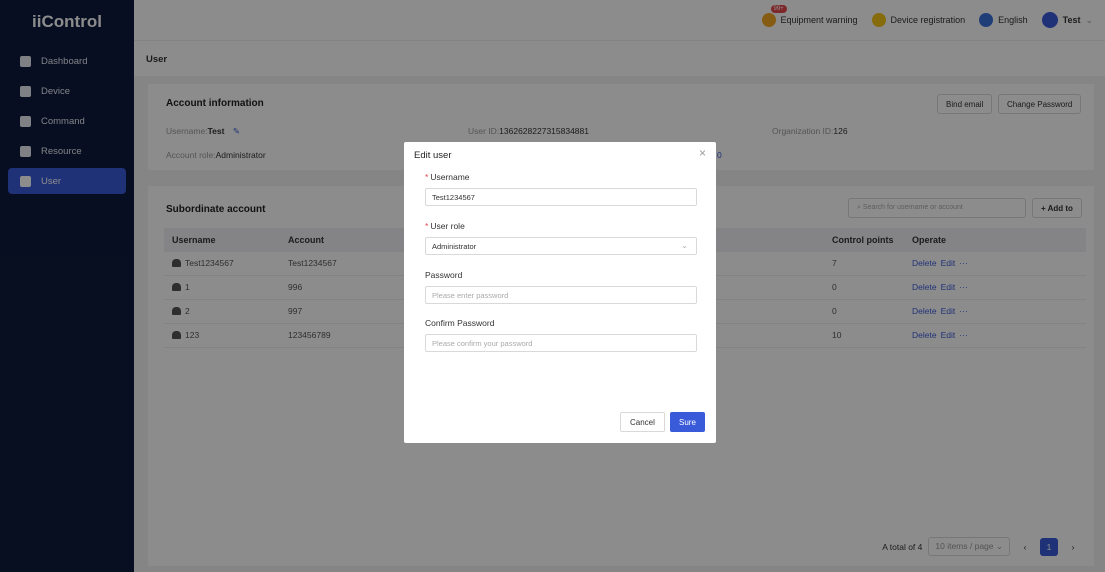 This screenshot has width=1105, height=572. Describe the element at coordinates (460, 323) in the screenshot. I see `confirm-password-label: Confirm Password` at that location.